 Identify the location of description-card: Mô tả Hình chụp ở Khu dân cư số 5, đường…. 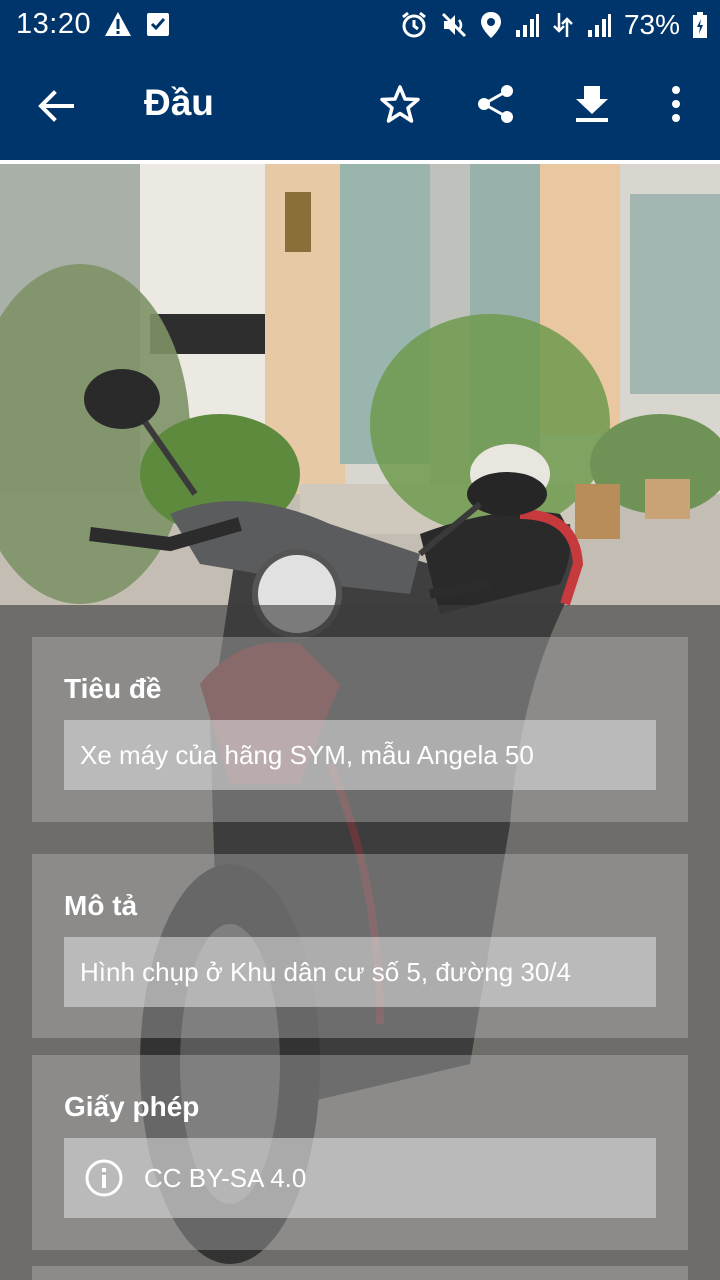
(360, 946).